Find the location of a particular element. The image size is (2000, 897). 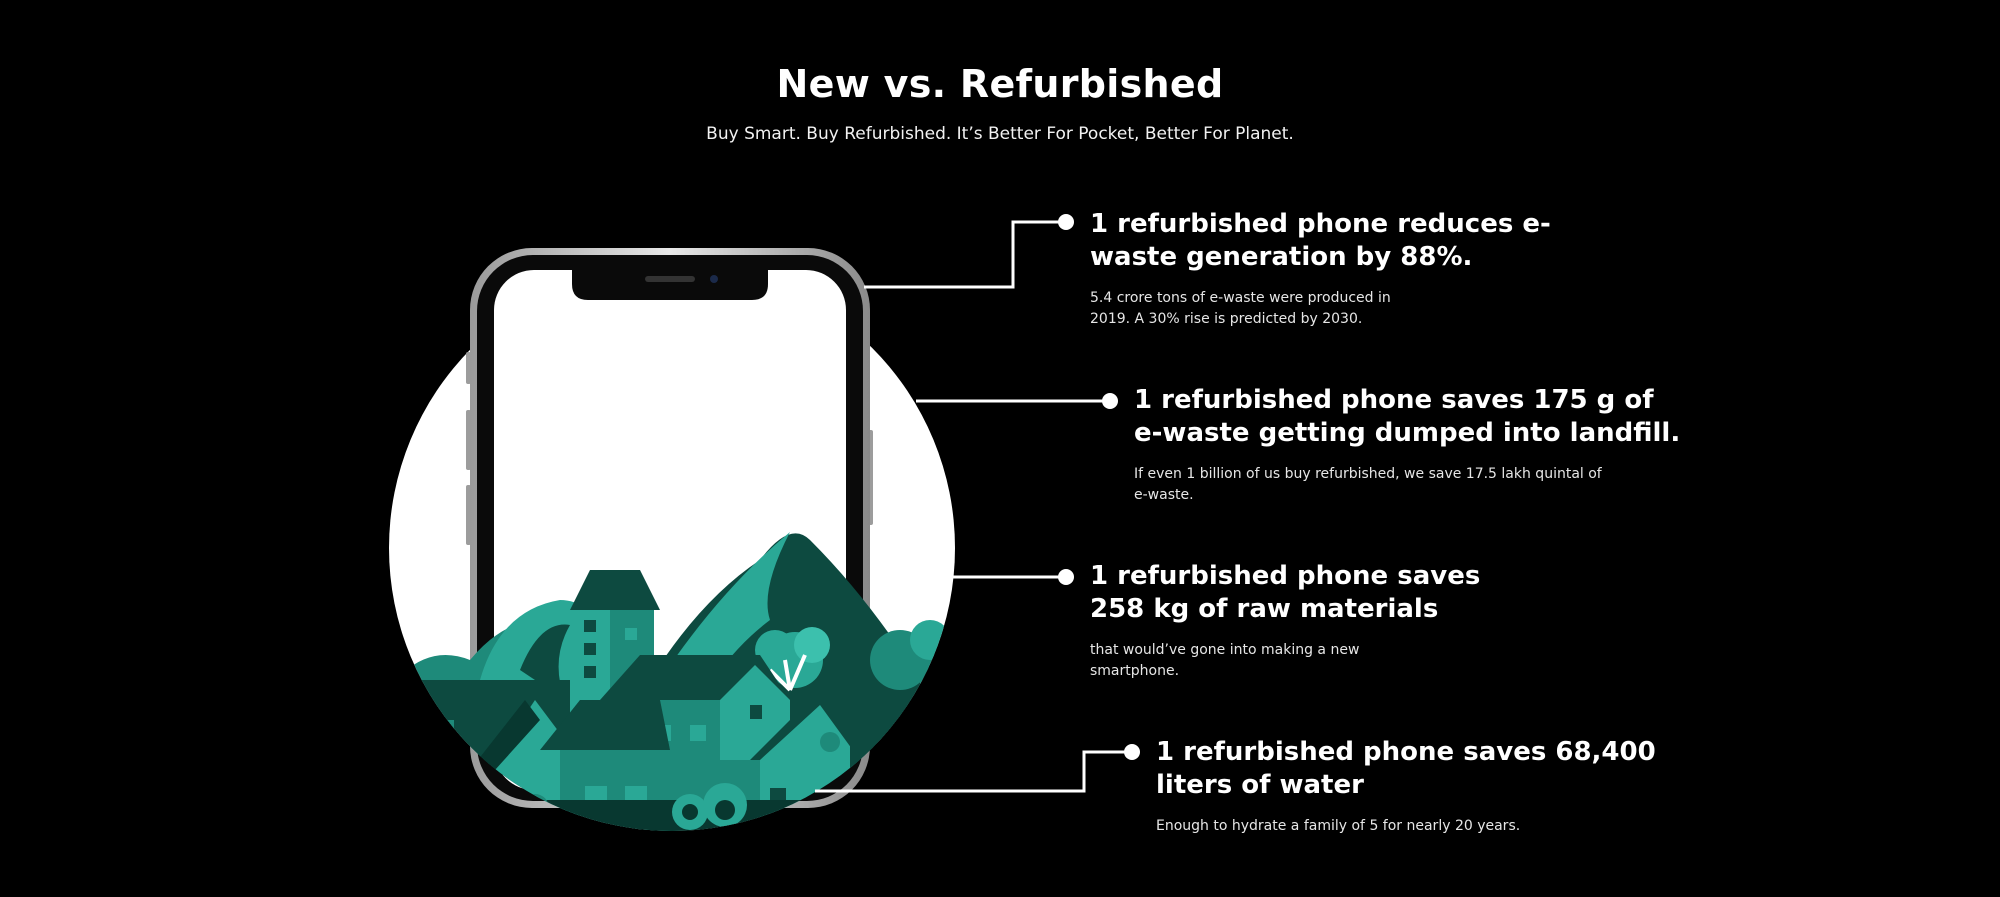

phone-camera is located at coordinates (714, 279).